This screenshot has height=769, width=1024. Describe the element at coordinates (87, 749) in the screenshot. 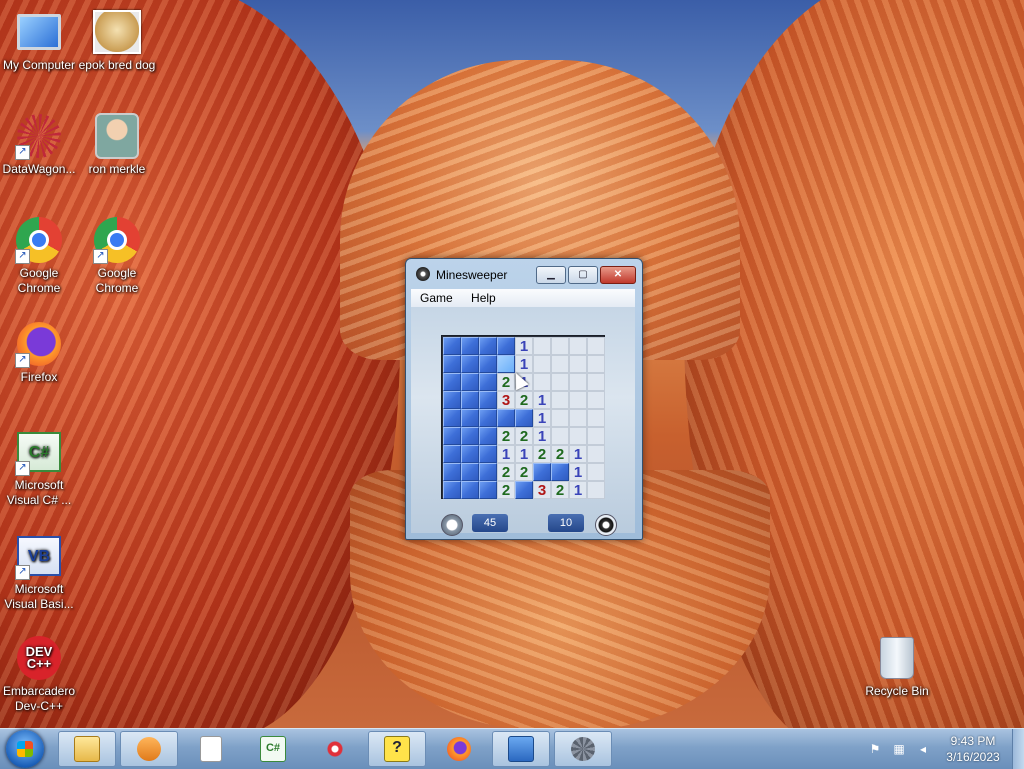

I see `taskbar-windows-explorer` at that location.